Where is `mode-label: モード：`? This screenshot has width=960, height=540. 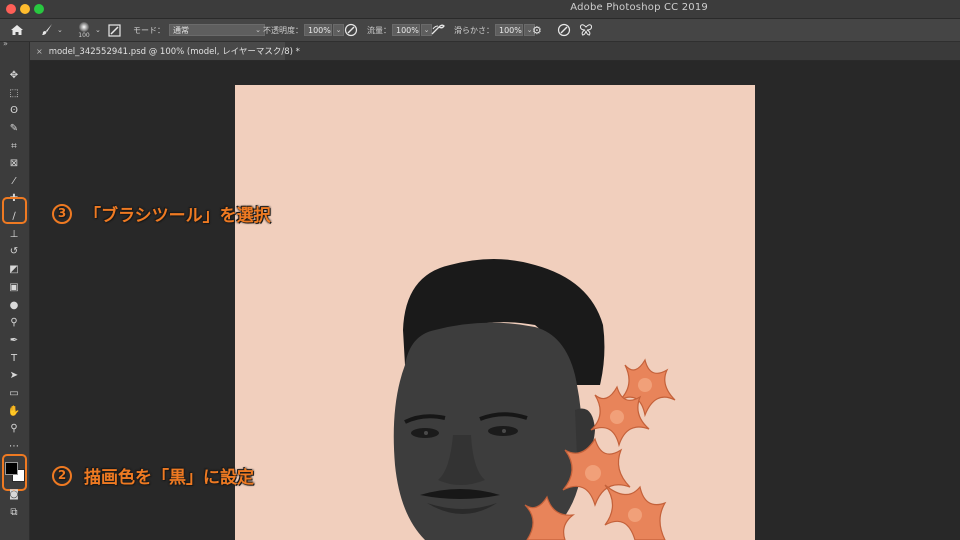 mode-label: モード： is located at coordinates (149, 30).